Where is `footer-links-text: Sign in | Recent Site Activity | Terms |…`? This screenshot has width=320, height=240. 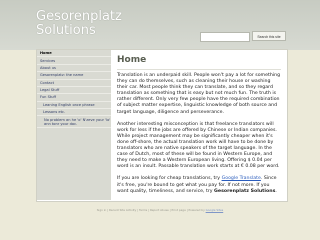 footer-links-text: Sign in | Recent Site Activity | Terms |… is located at coordinates (151, 210).